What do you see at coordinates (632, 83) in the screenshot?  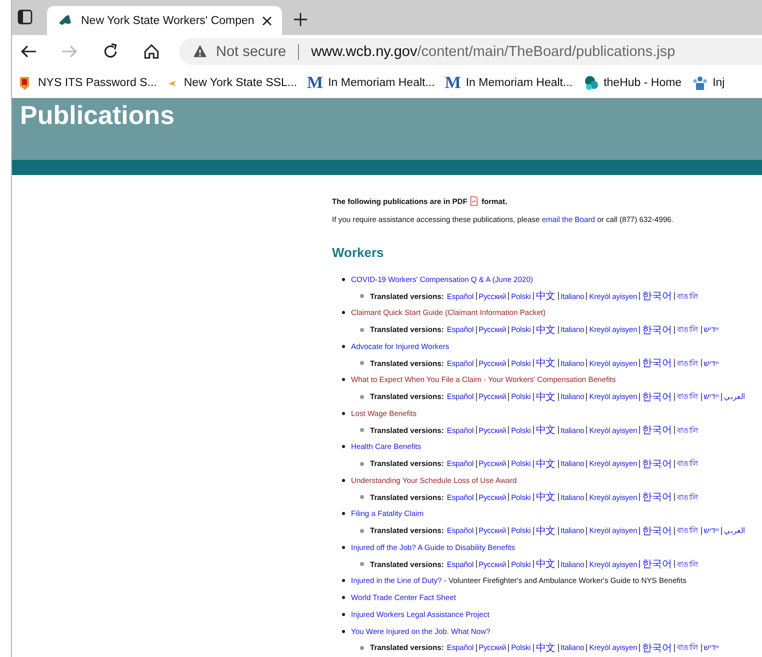 I see `bookmark: theHub - Home` at bounding box center [632, 83].